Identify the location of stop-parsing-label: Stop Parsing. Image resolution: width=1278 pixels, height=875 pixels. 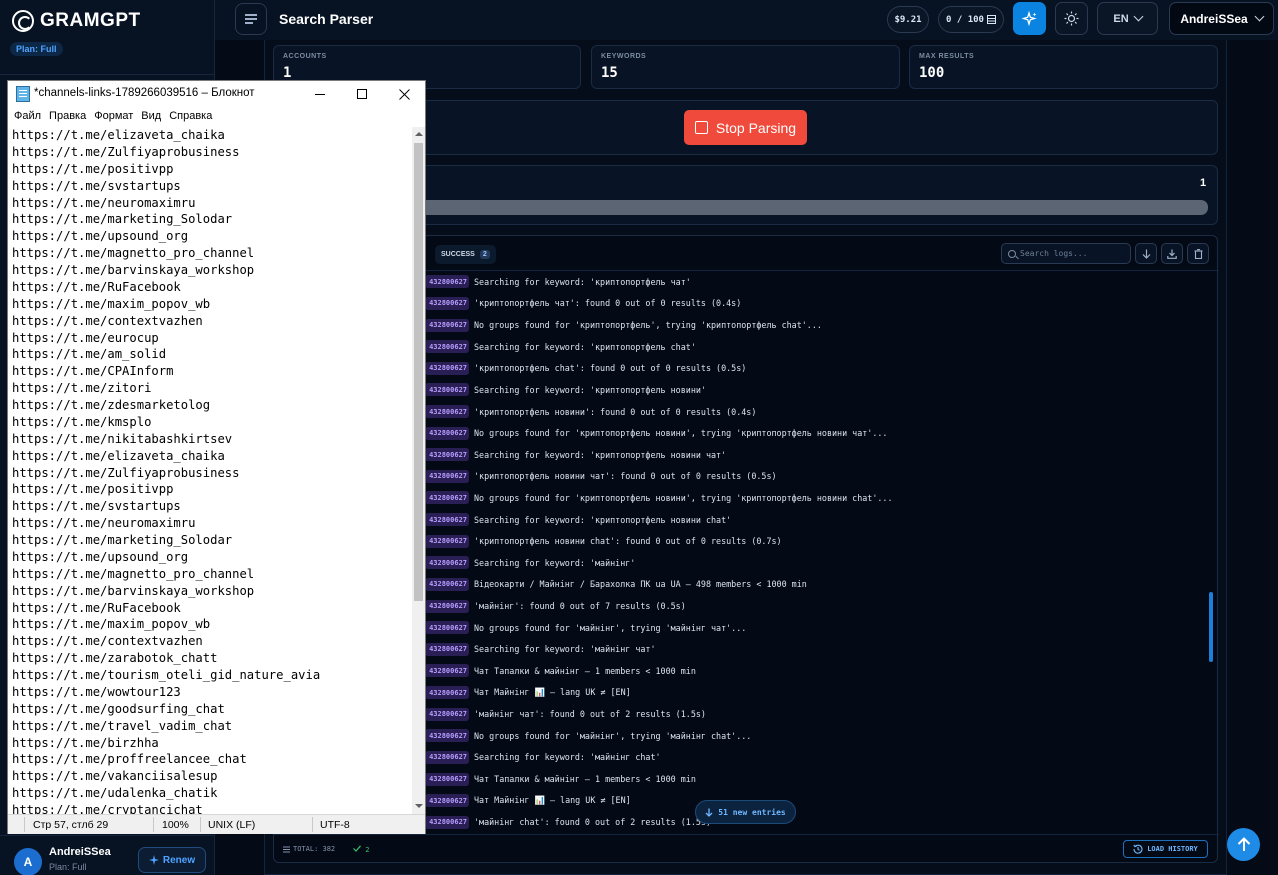
(756, 127).